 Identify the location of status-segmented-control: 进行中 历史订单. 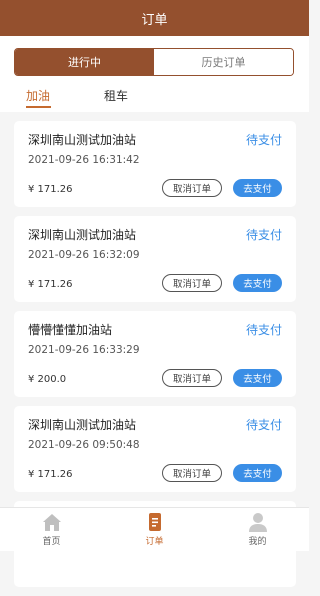
(154, 62).